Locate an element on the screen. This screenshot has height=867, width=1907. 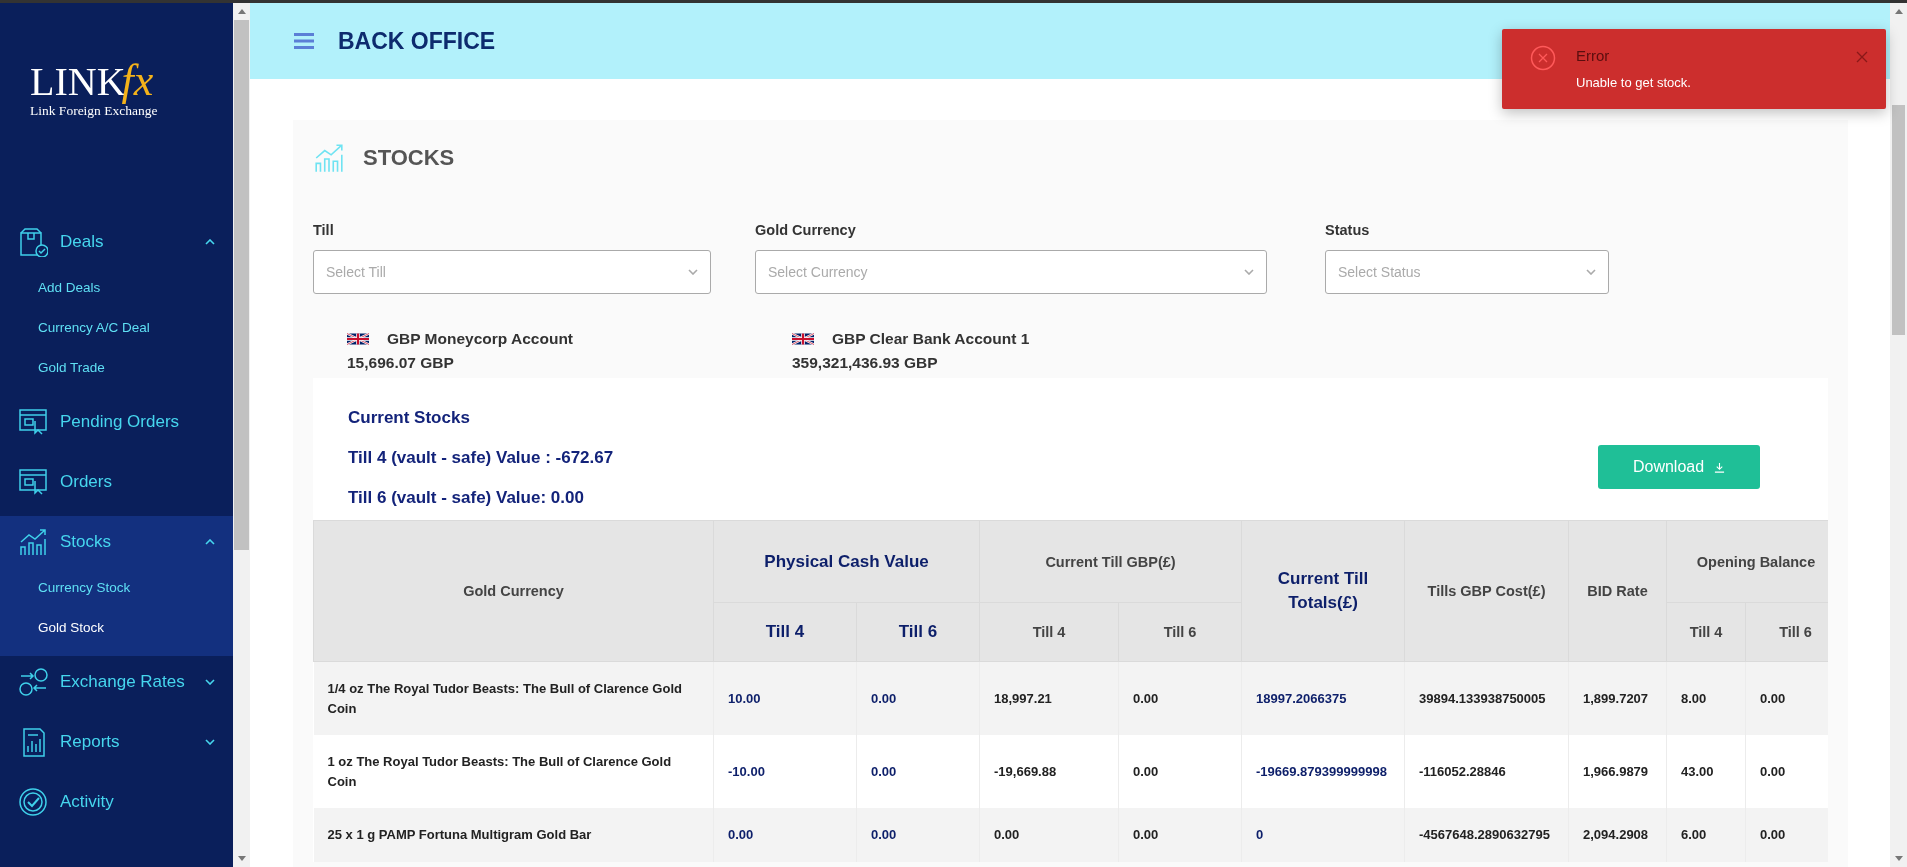
till-value-text: Till 6 (vault - safe) Value: 0.00 is located at coordinates (466, 498).